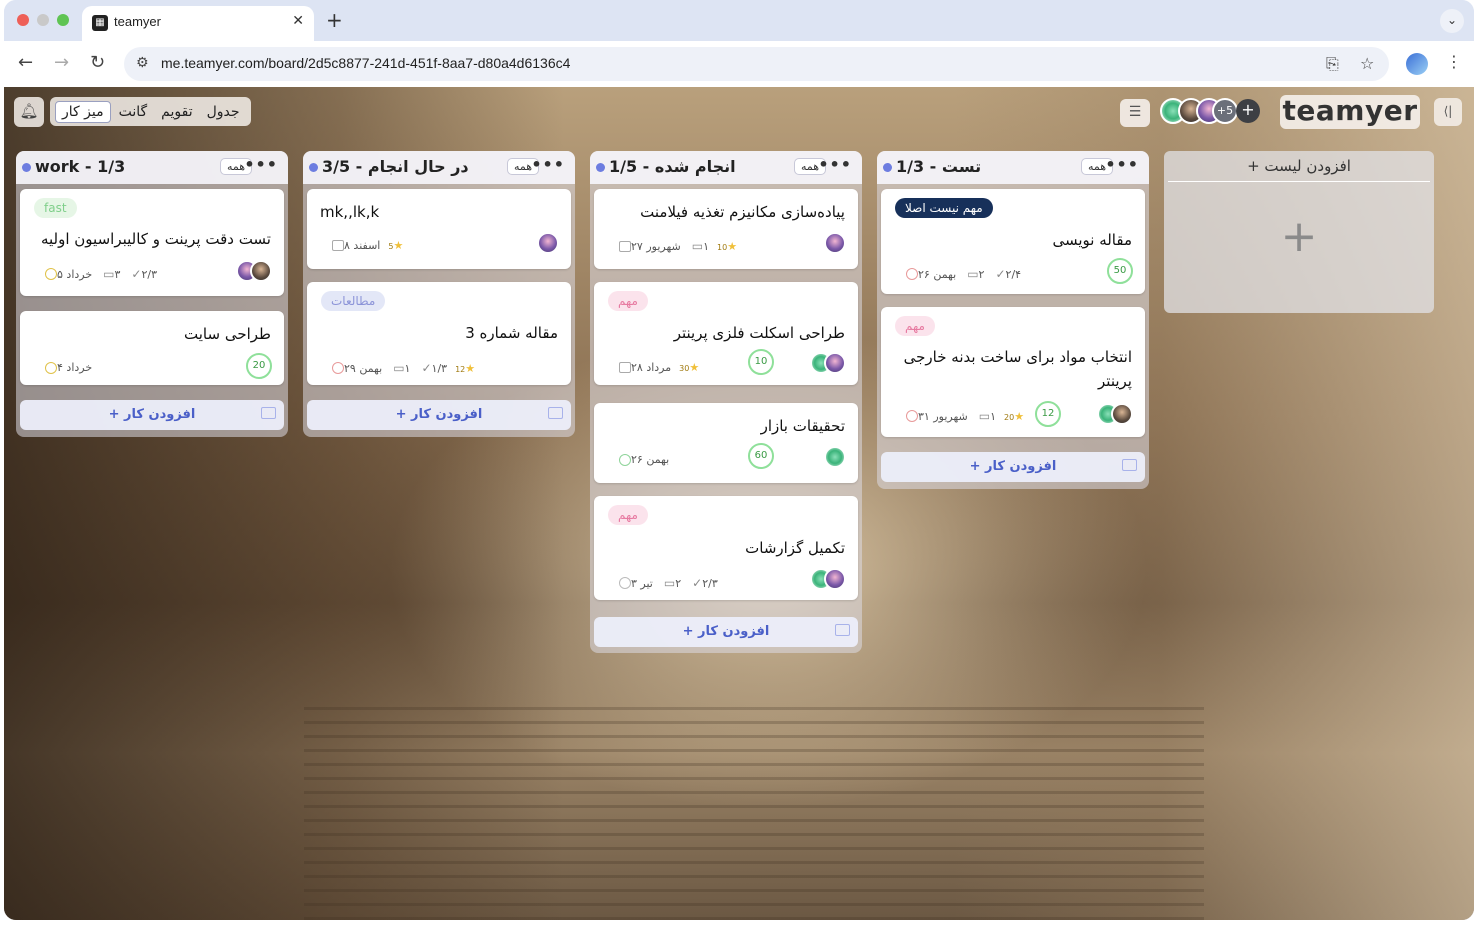 Image resolution: width=1478 pixels, height=928 pixels. I want to click on tab-search-button: ⌄, so click(1452, 21).